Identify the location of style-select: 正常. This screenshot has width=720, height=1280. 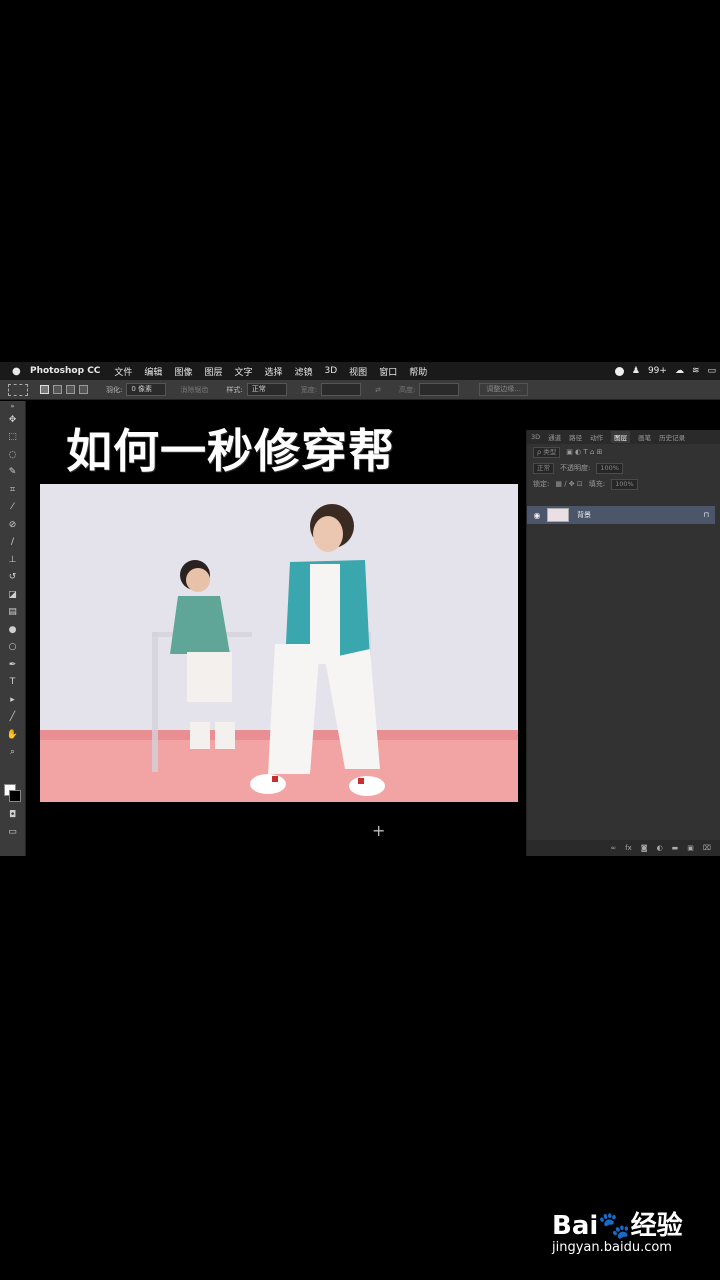
(266, 389).